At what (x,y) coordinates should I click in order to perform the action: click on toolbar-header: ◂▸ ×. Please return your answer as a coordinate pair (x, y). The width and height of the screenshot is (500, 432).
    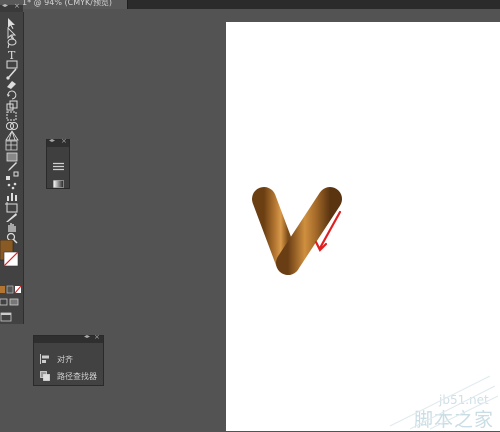
    Looking at the image, I should click on (11, 7).